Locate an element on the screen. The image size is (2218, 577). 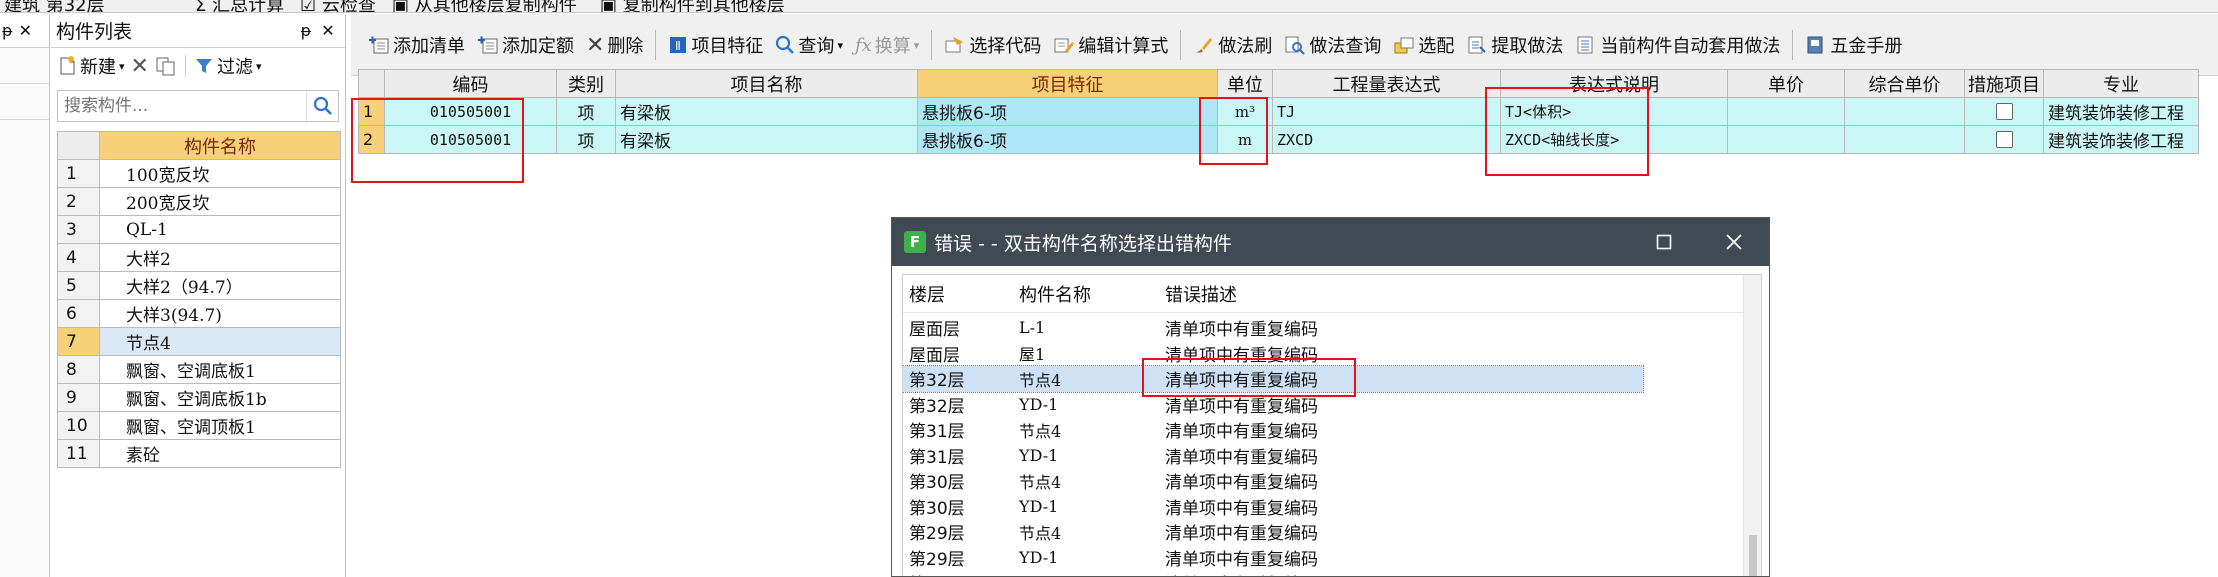
col-header-expression-desc: 表达式说明 is located at coordinates (1614, 83).